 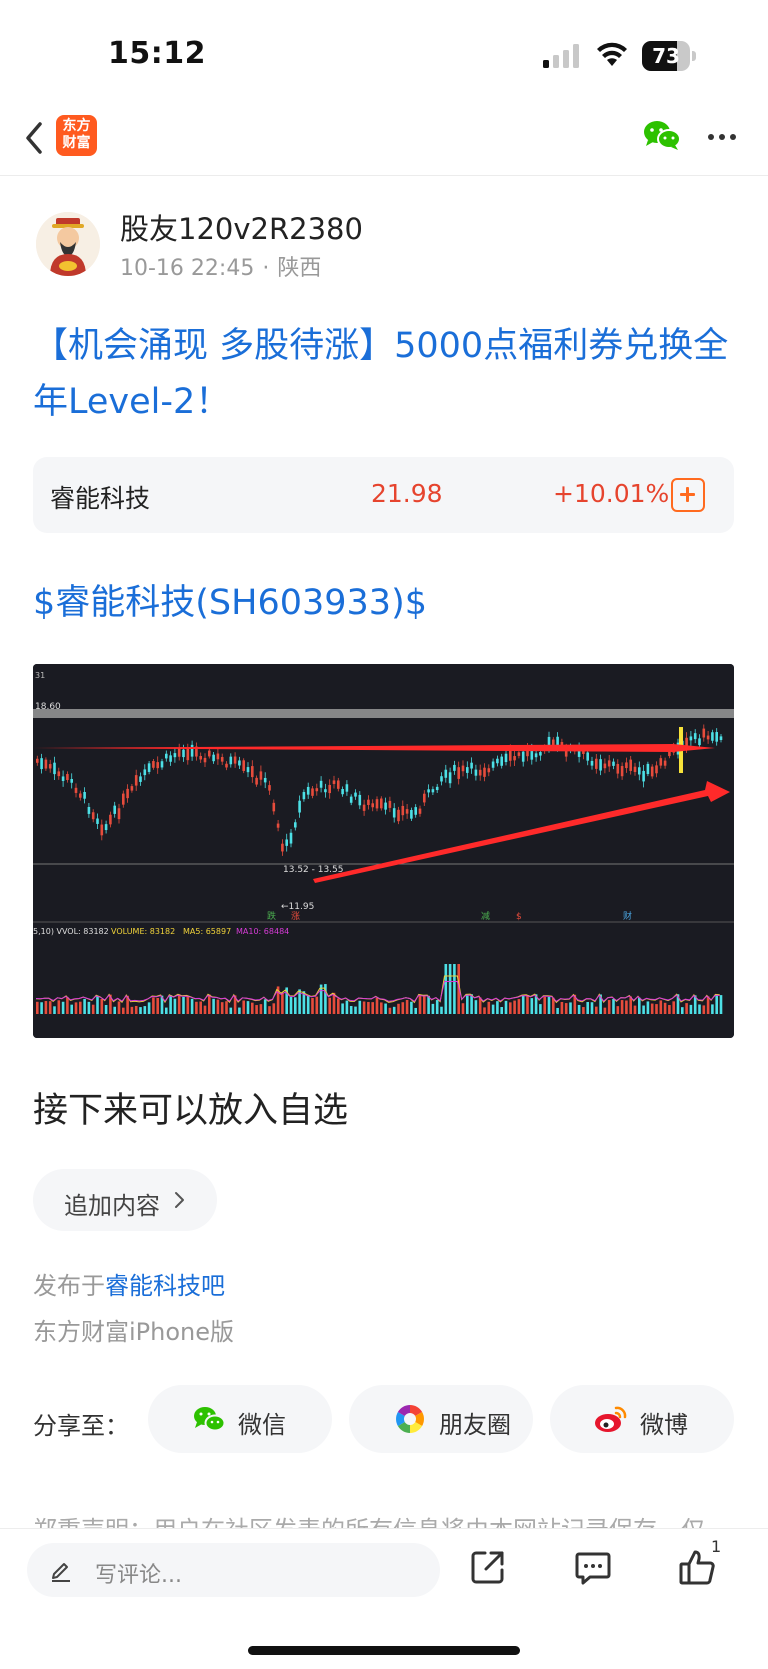 I want to click on logo-text-bottom: 财富, so click(x=76, y=143).